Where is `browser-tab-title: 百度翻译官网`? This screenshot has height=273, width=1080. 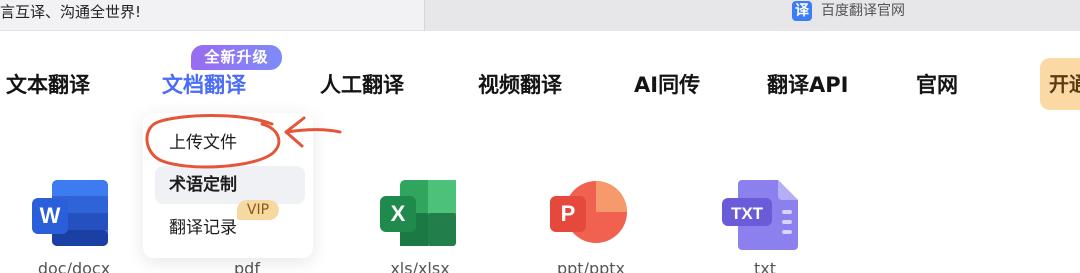 browser-tab-title: 百度翻译官网 is located at coordinates (863, 11).